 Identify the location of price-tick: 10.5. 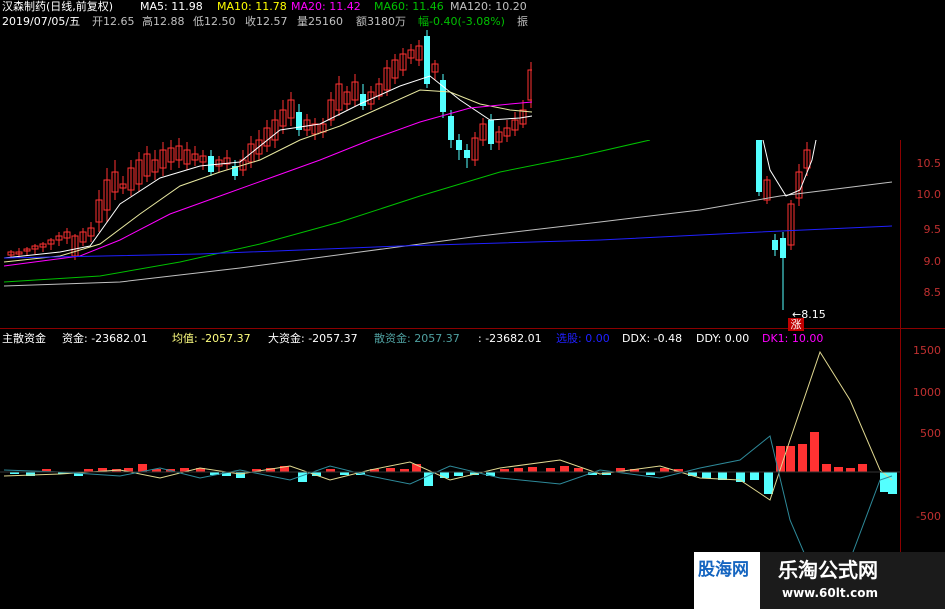
(929, 163).